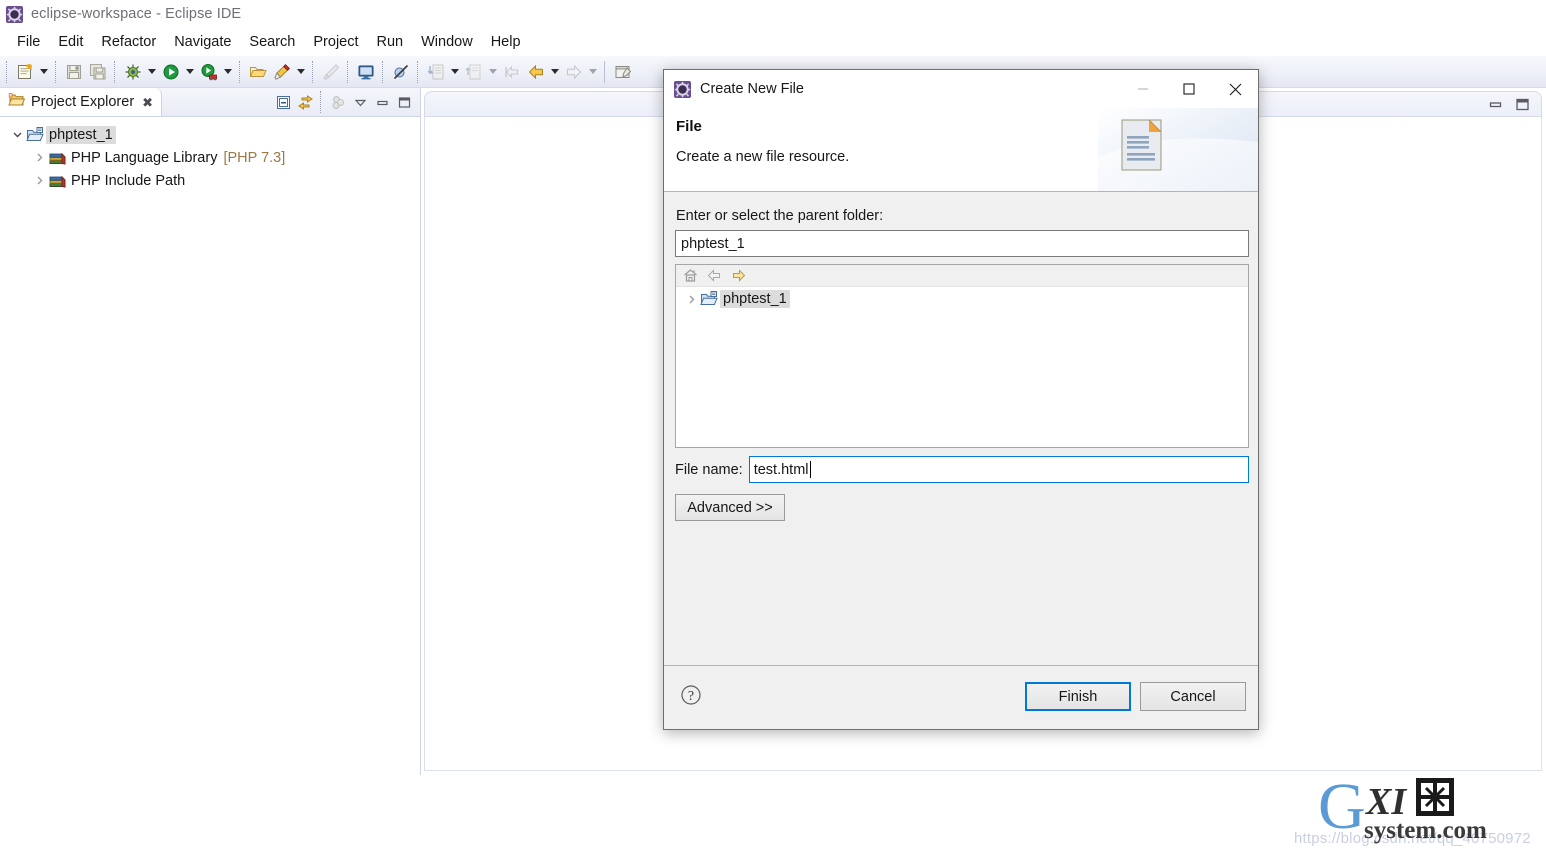  Describe the element at coordinates (474, 72) in the screenshot. I see `step-return-icon` at that location.